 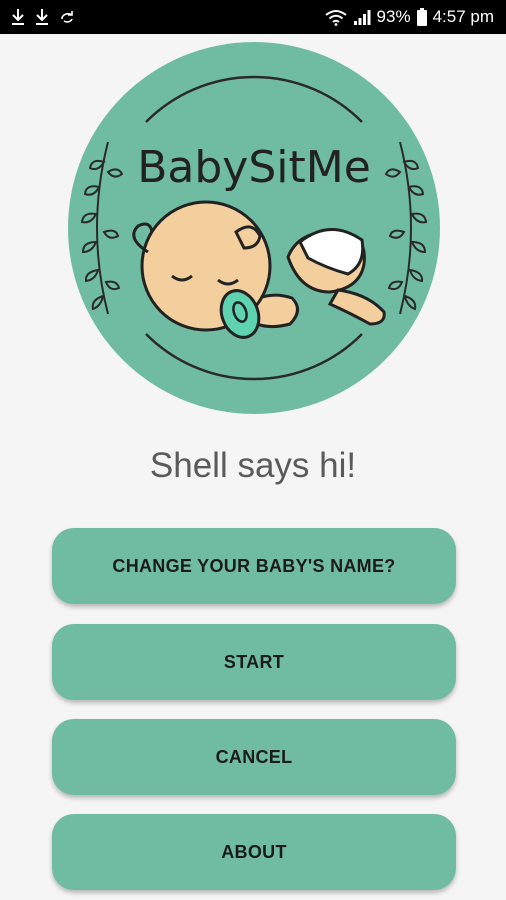 What do you see at coordinates (254, 852) in the screenshot?
I see `about-button: ABOUT` at bounding box center [254, 852].